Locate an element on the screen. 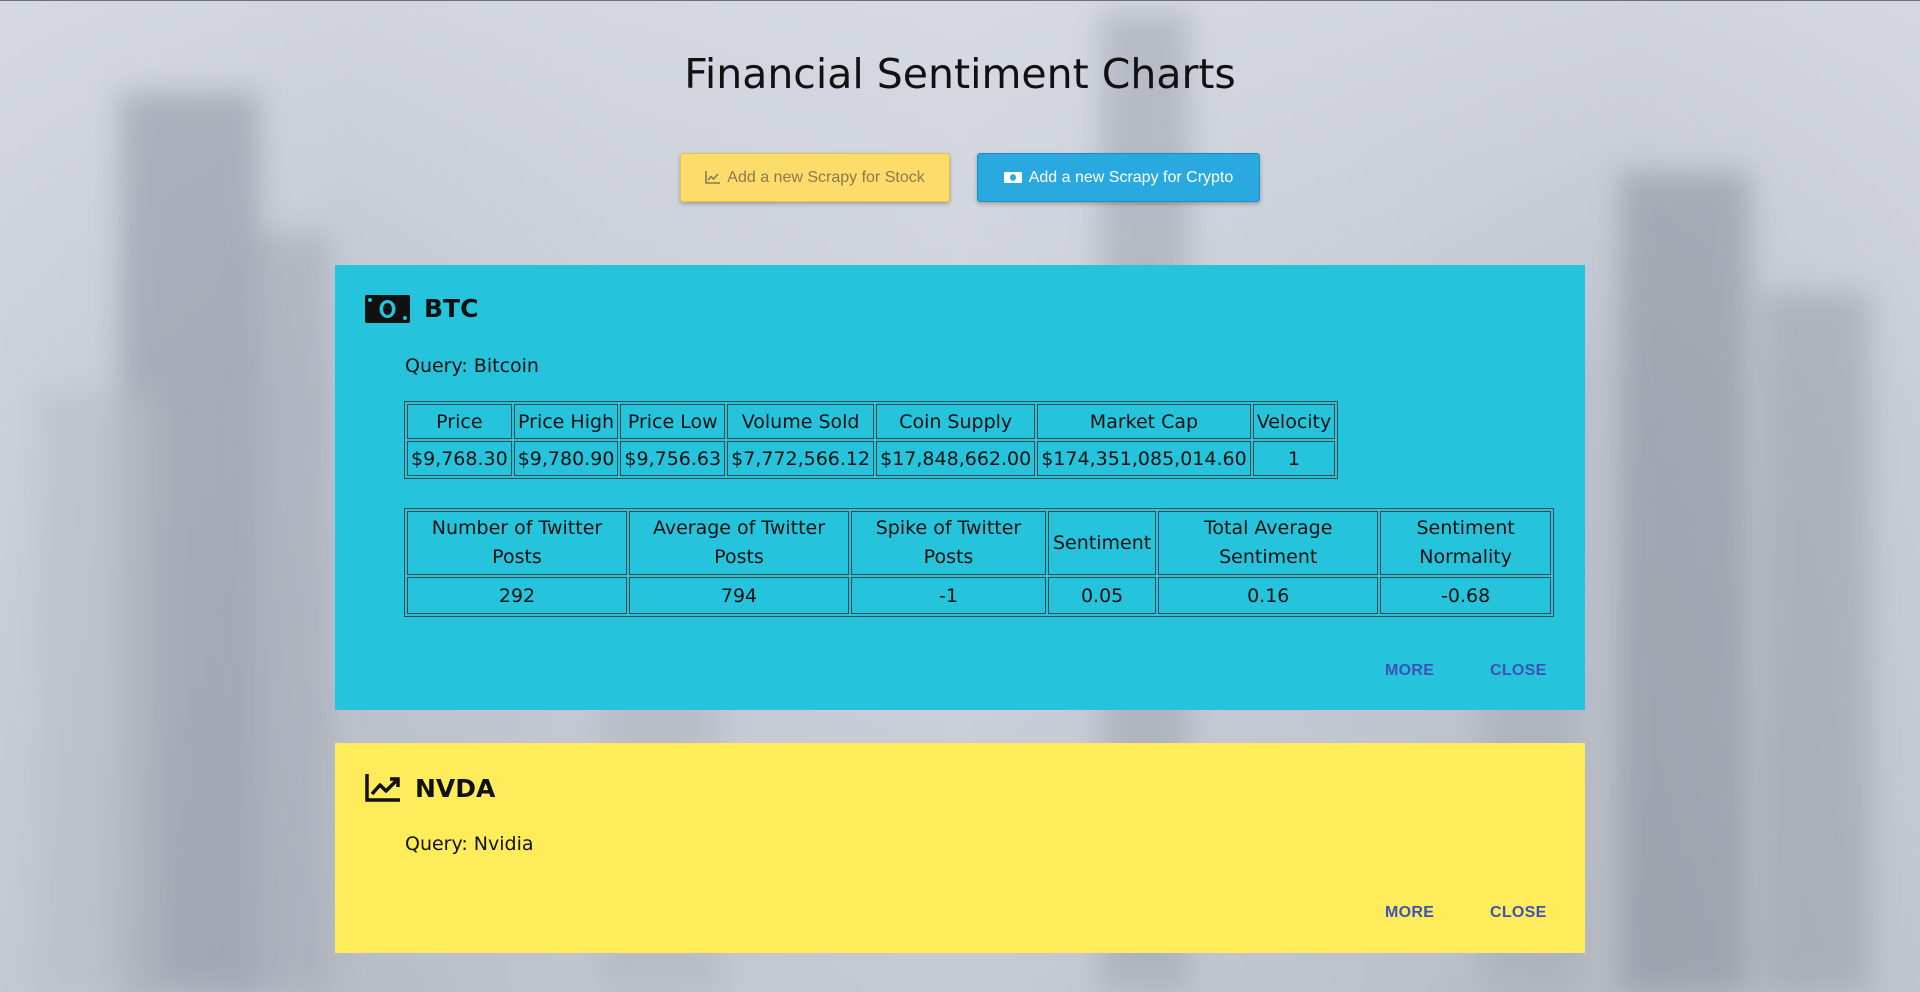 The width and height of the screenshot is (1920, 992). card-query: Query: Bitcoin is located at coordinates (472, 366).